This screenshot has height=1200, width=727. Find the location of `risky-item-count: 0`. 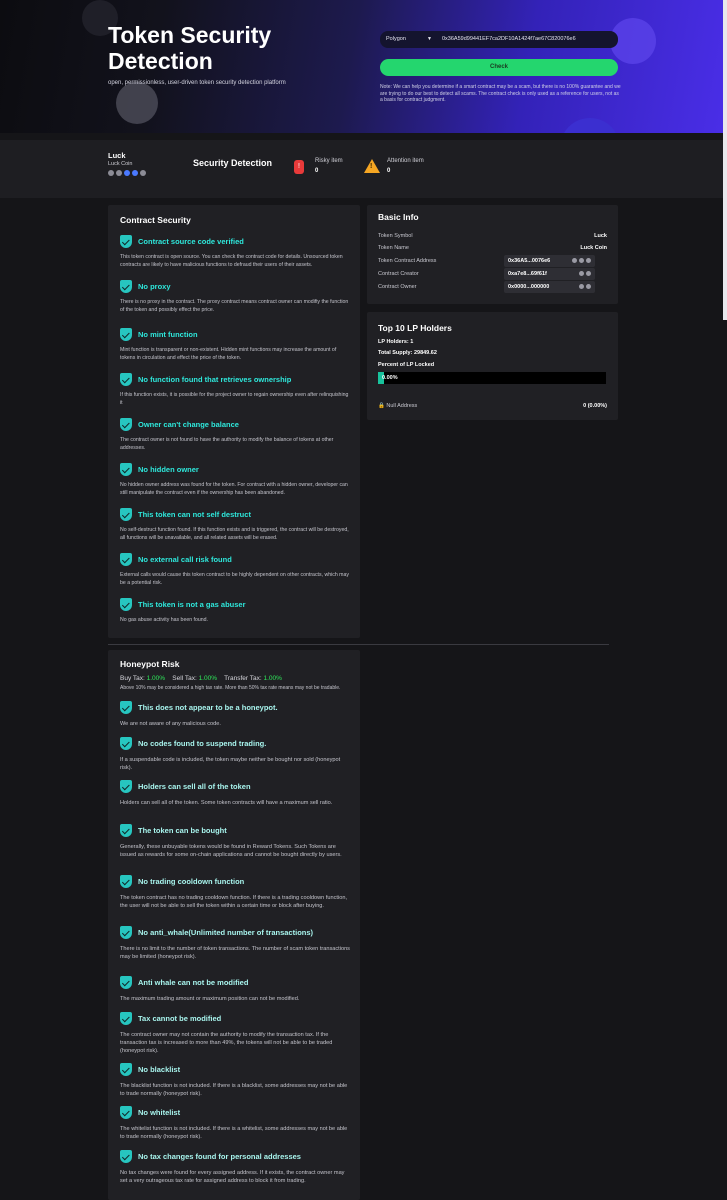

risky-item-count: 0 is located at coordinates (317, 171).